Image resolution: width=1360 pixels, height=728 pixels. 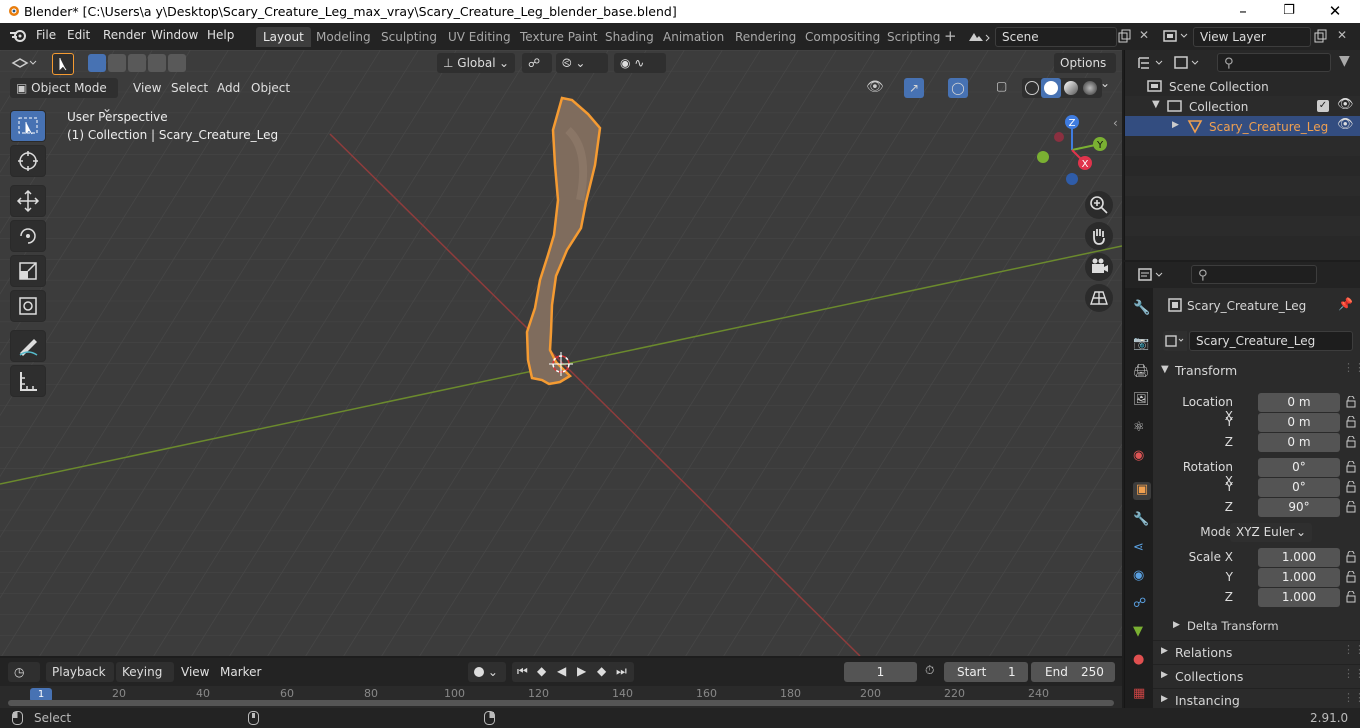 What do you see at coordinates (195, 672) in the screenshot?
I see `timeline-menu-view: View` at bounding box center [195, 672].